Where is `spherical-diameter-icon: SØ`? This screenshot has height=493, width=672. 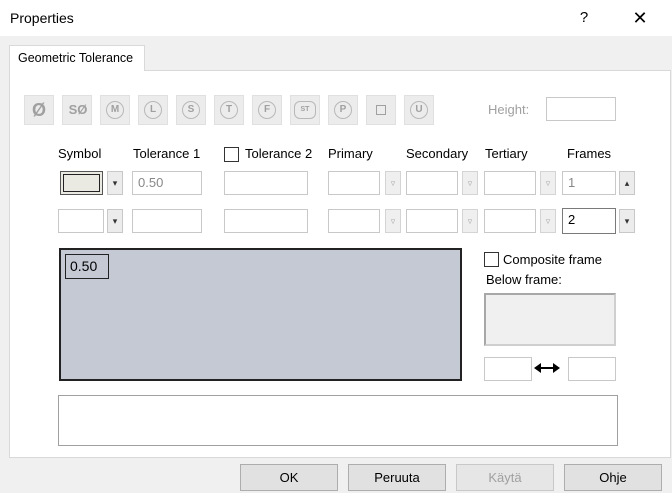
spherical-diameter-icon: SØ is located at coordinates (78, 109).